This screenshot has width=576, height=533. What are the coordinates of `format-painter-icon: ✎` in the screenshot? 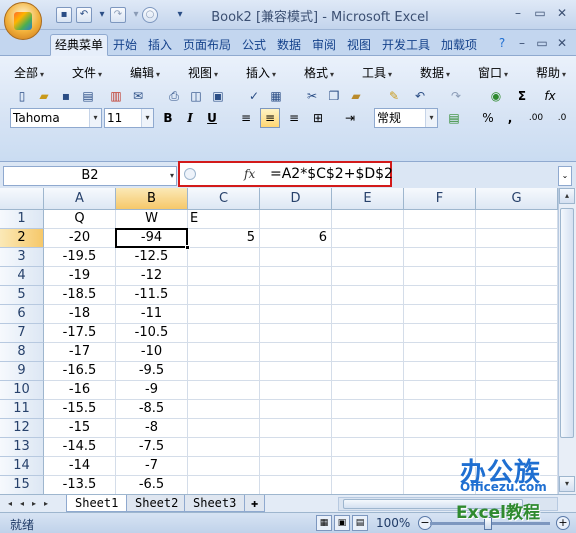 It's located at (394, 96).